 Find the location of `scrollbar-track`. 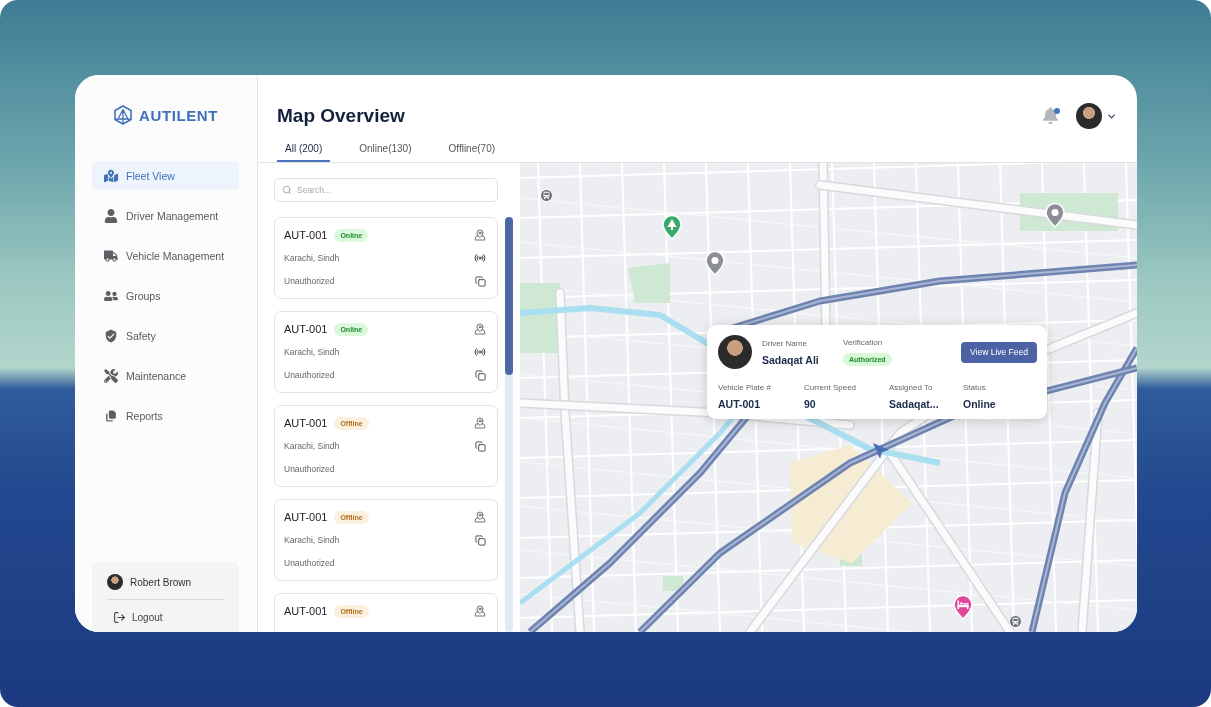

scrollbar-track is located at coordinates (509, 424).